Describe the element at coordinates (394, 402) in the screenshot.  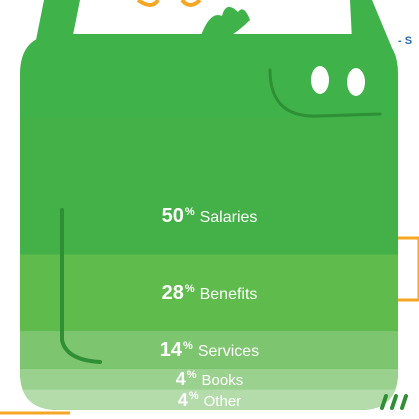
I see `bottom-dashes` at that location.